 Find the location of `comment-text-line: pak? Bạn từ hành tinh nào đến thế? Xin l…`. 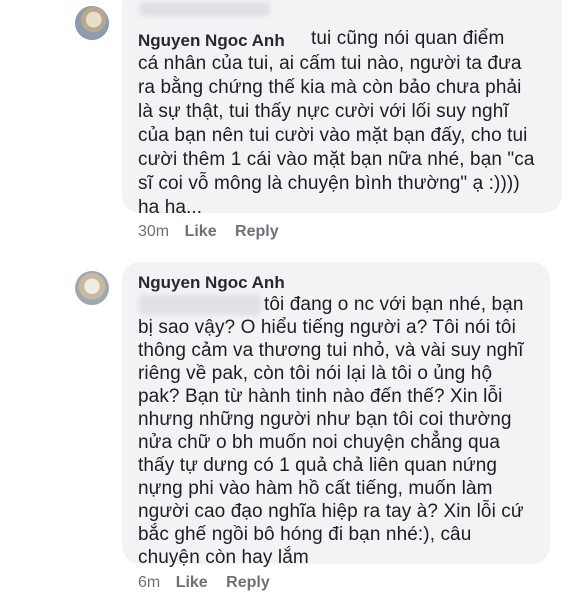

comment-text-line: pak? Bạn từ hành tinh nào đến thế? Xin l… is located at coordinates (320, 396).